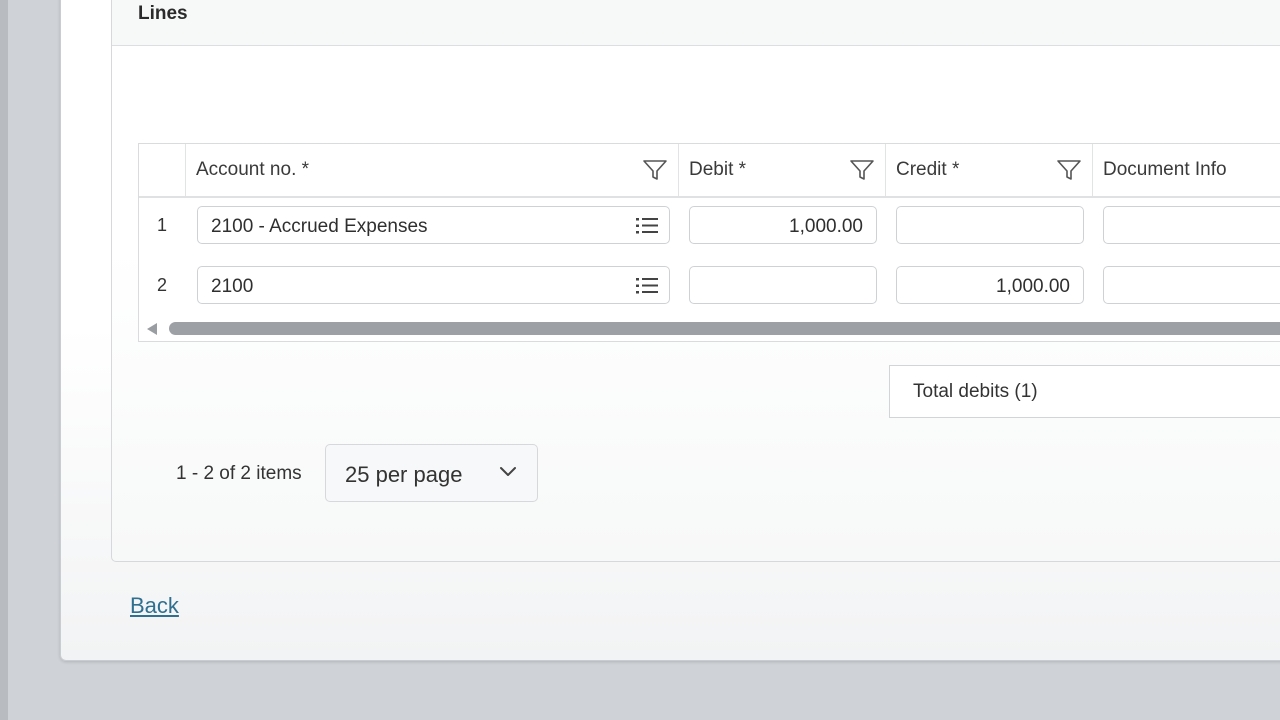 The image size is (1280, 720). I want to click on row-number: 1, so click(162, 225).